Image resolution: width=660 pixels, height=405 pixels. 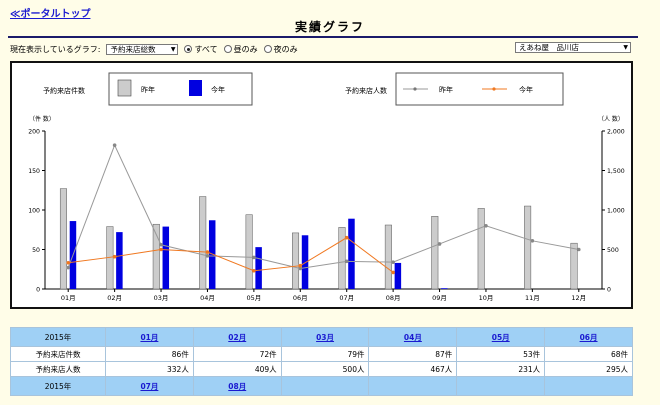 I want to click on month-header: 06月, so click(x=588, y=337).